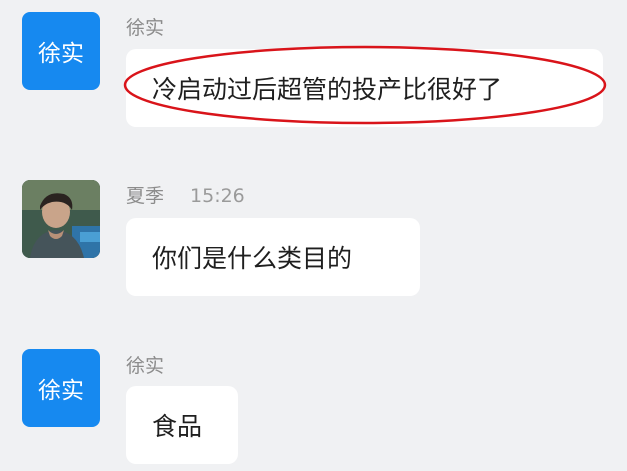 The image size is (627, 471). Describe the element at coordinates (327, 89) in the screenshot. I see `message-text: 冷启动过后超管的投产比很好了` at that location.